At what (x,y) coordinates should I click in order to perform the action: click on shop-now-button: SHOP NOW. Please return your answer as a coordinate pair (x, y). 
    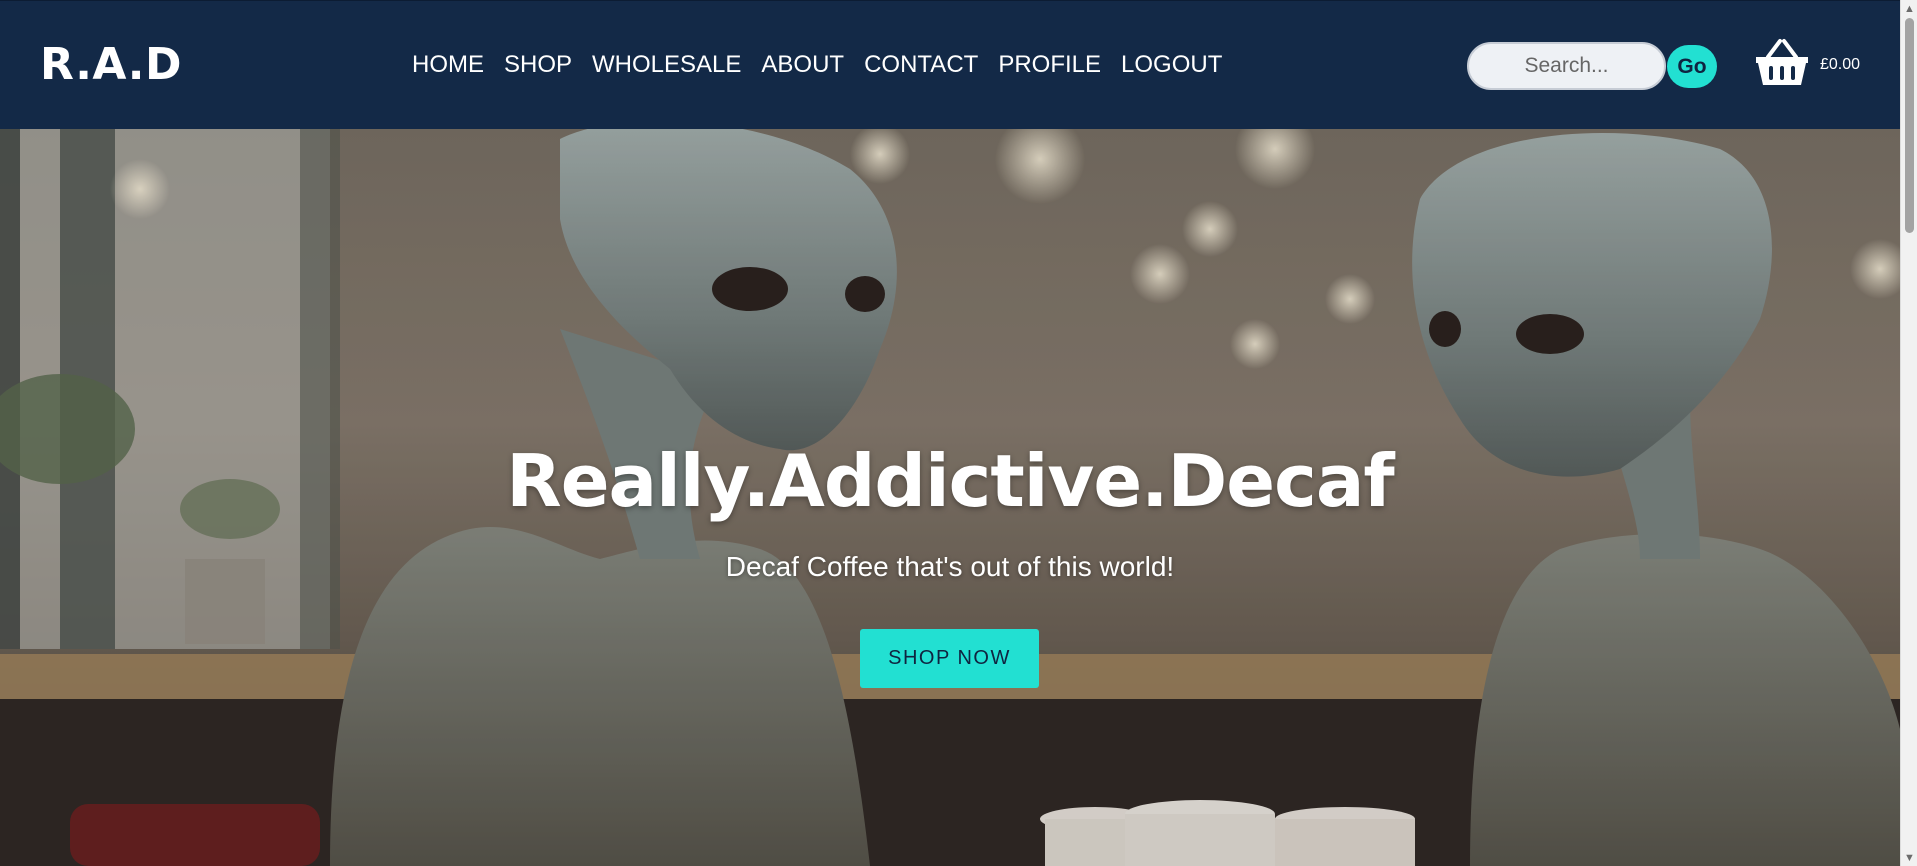
    Looking at the image, I should click on (949, 658).